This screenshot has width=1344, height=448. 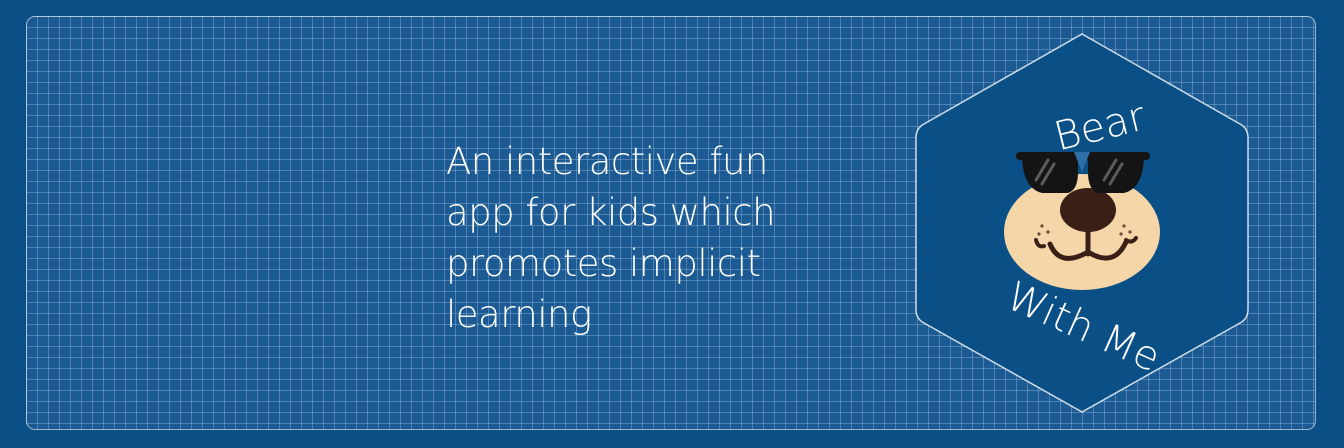 I want to click on bear-face-icon, so click(x=1082, y=232).